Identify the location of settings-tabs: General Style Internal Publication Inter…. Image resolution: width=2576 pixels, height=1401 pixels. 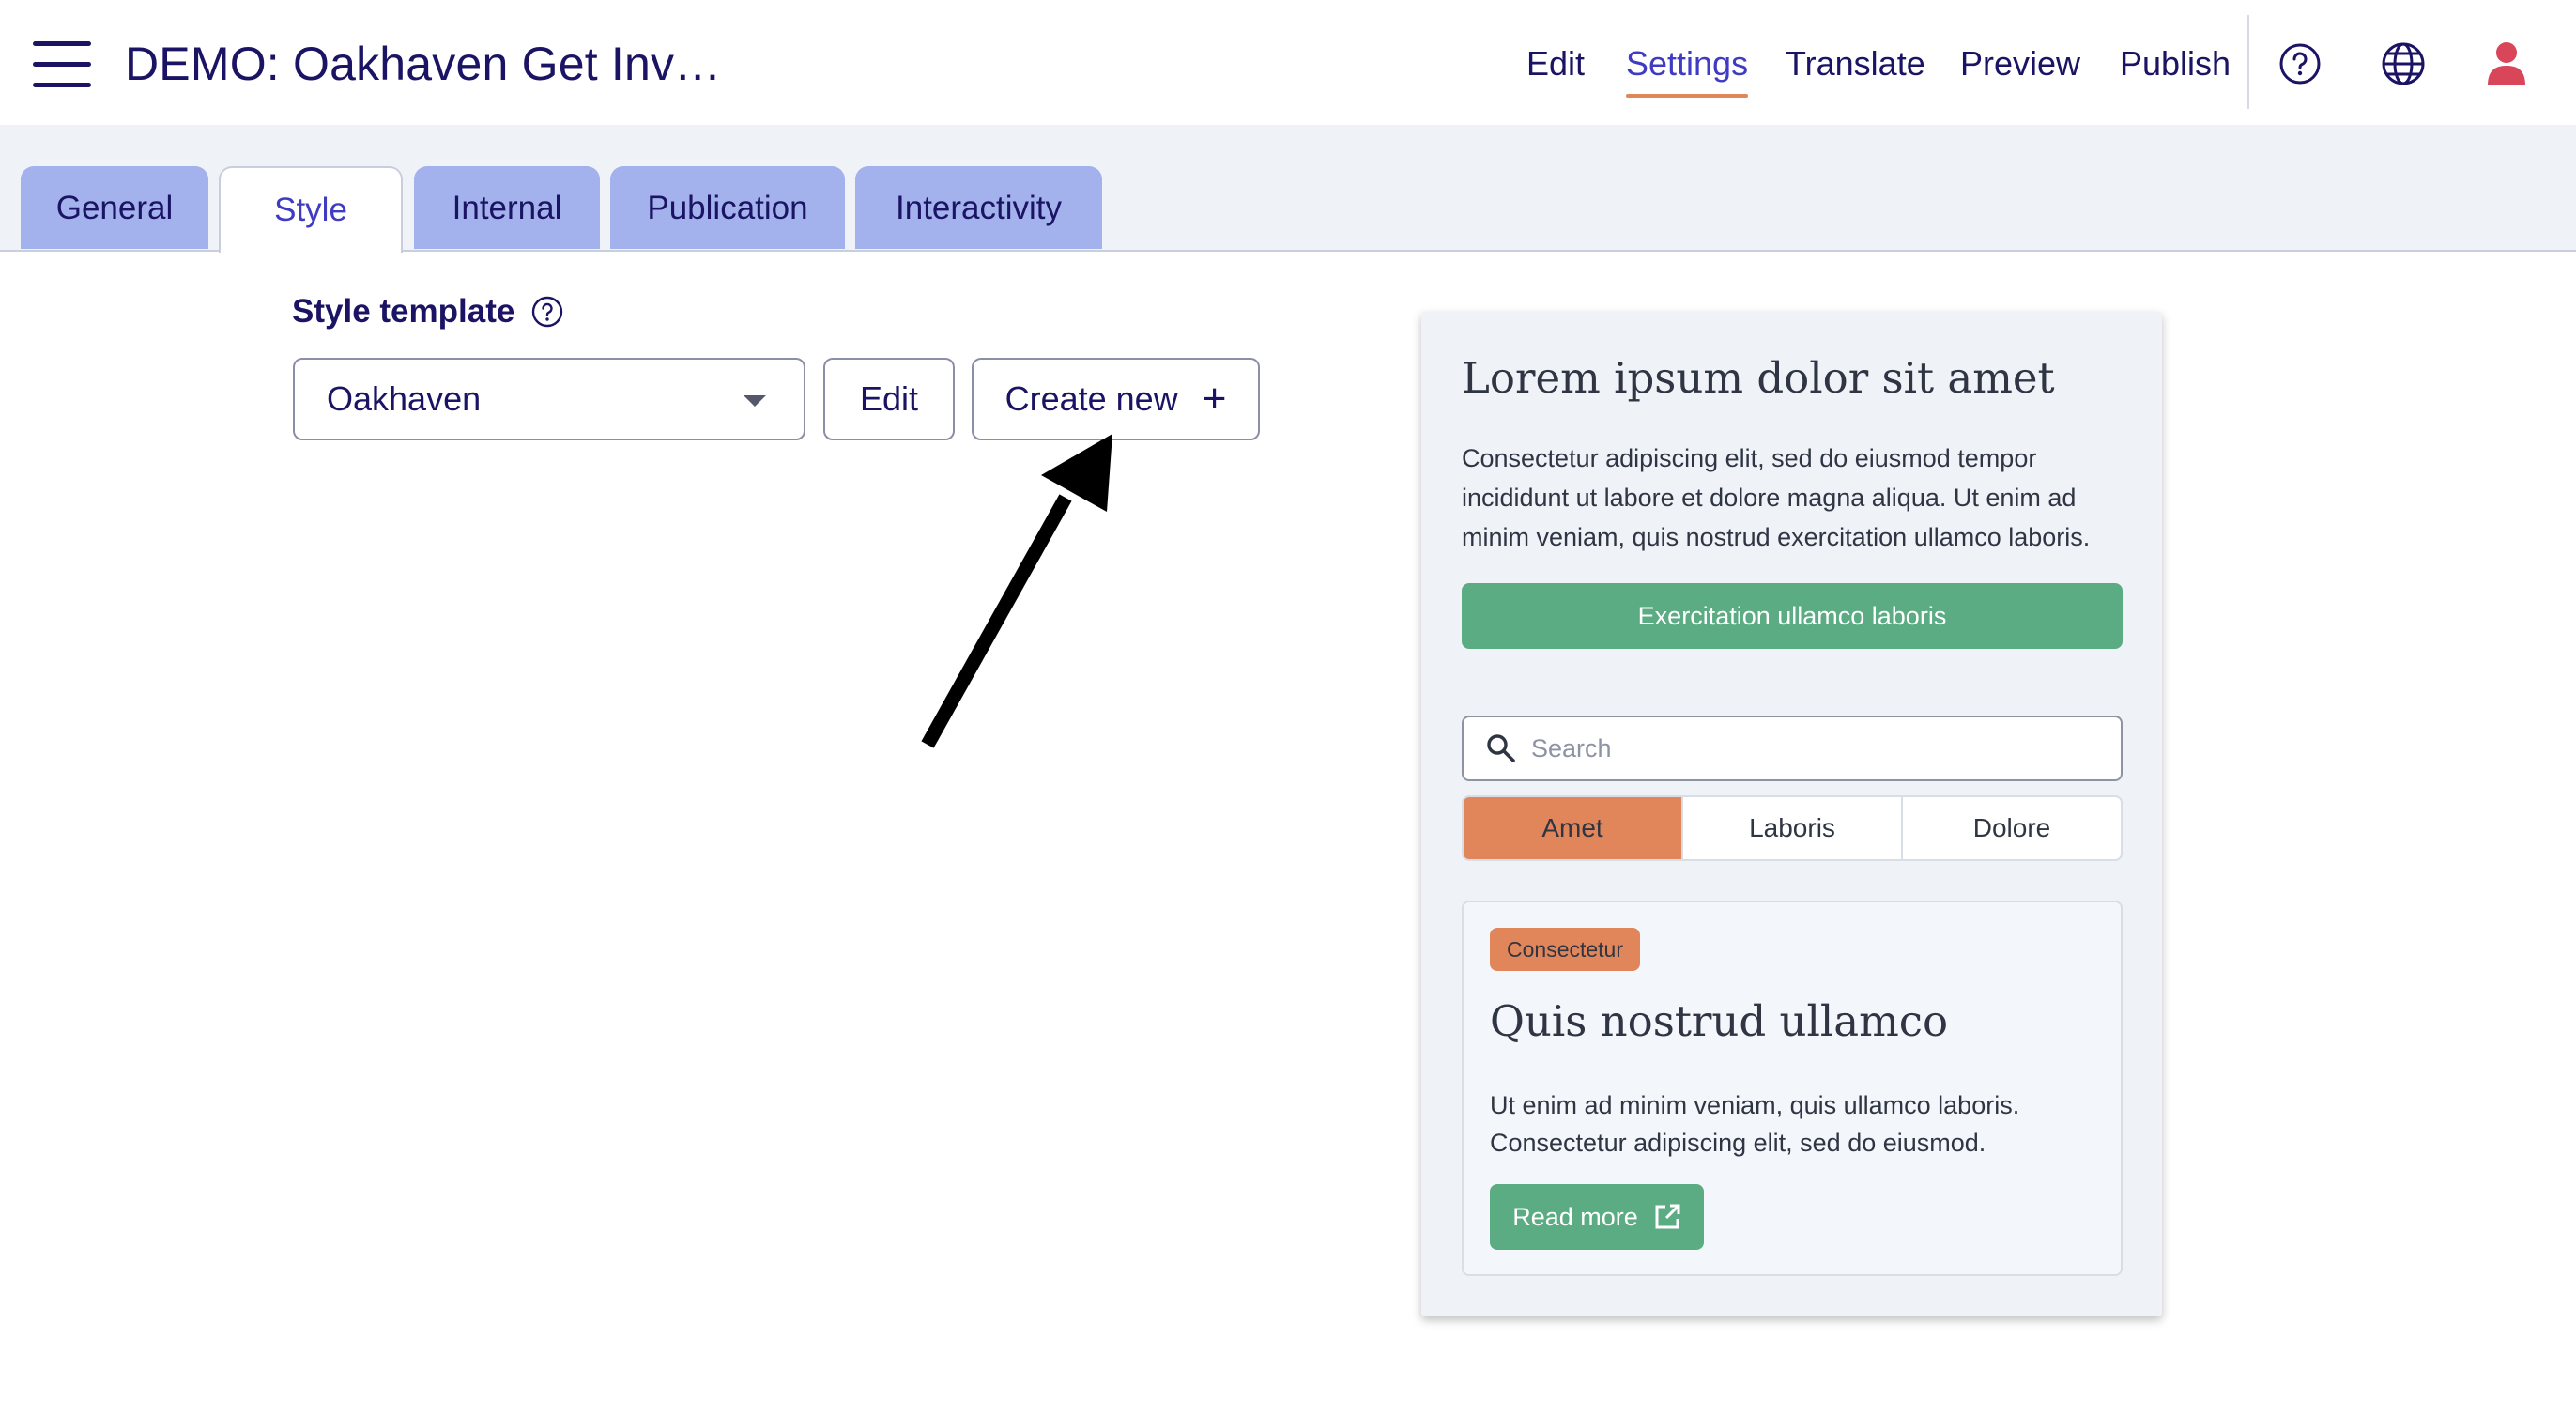
(1288, 189).